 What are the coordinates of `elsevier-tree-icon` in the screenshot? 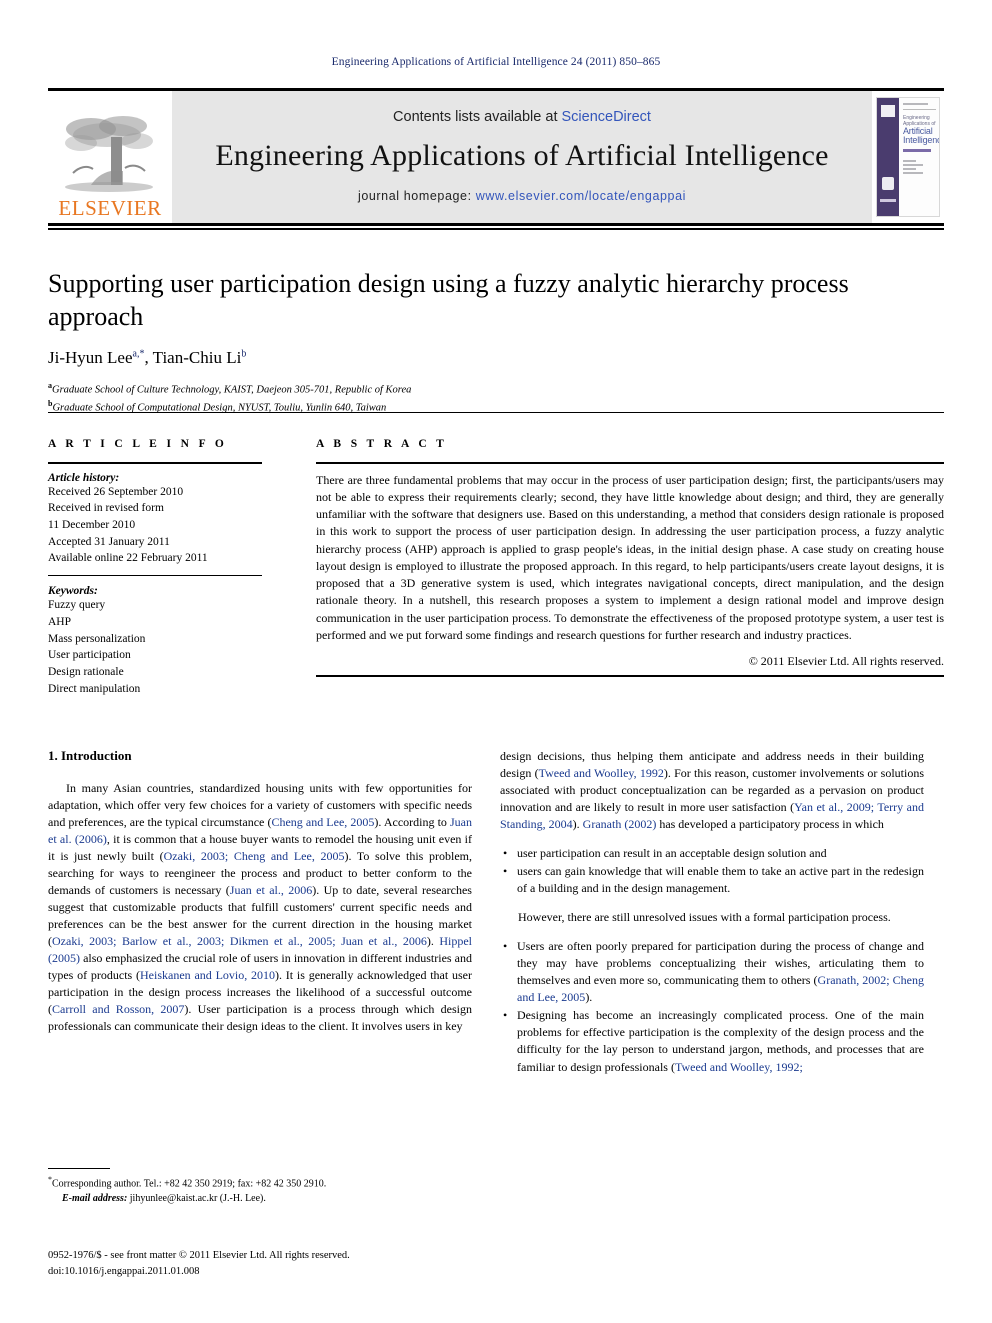 It's located at (110, 155).